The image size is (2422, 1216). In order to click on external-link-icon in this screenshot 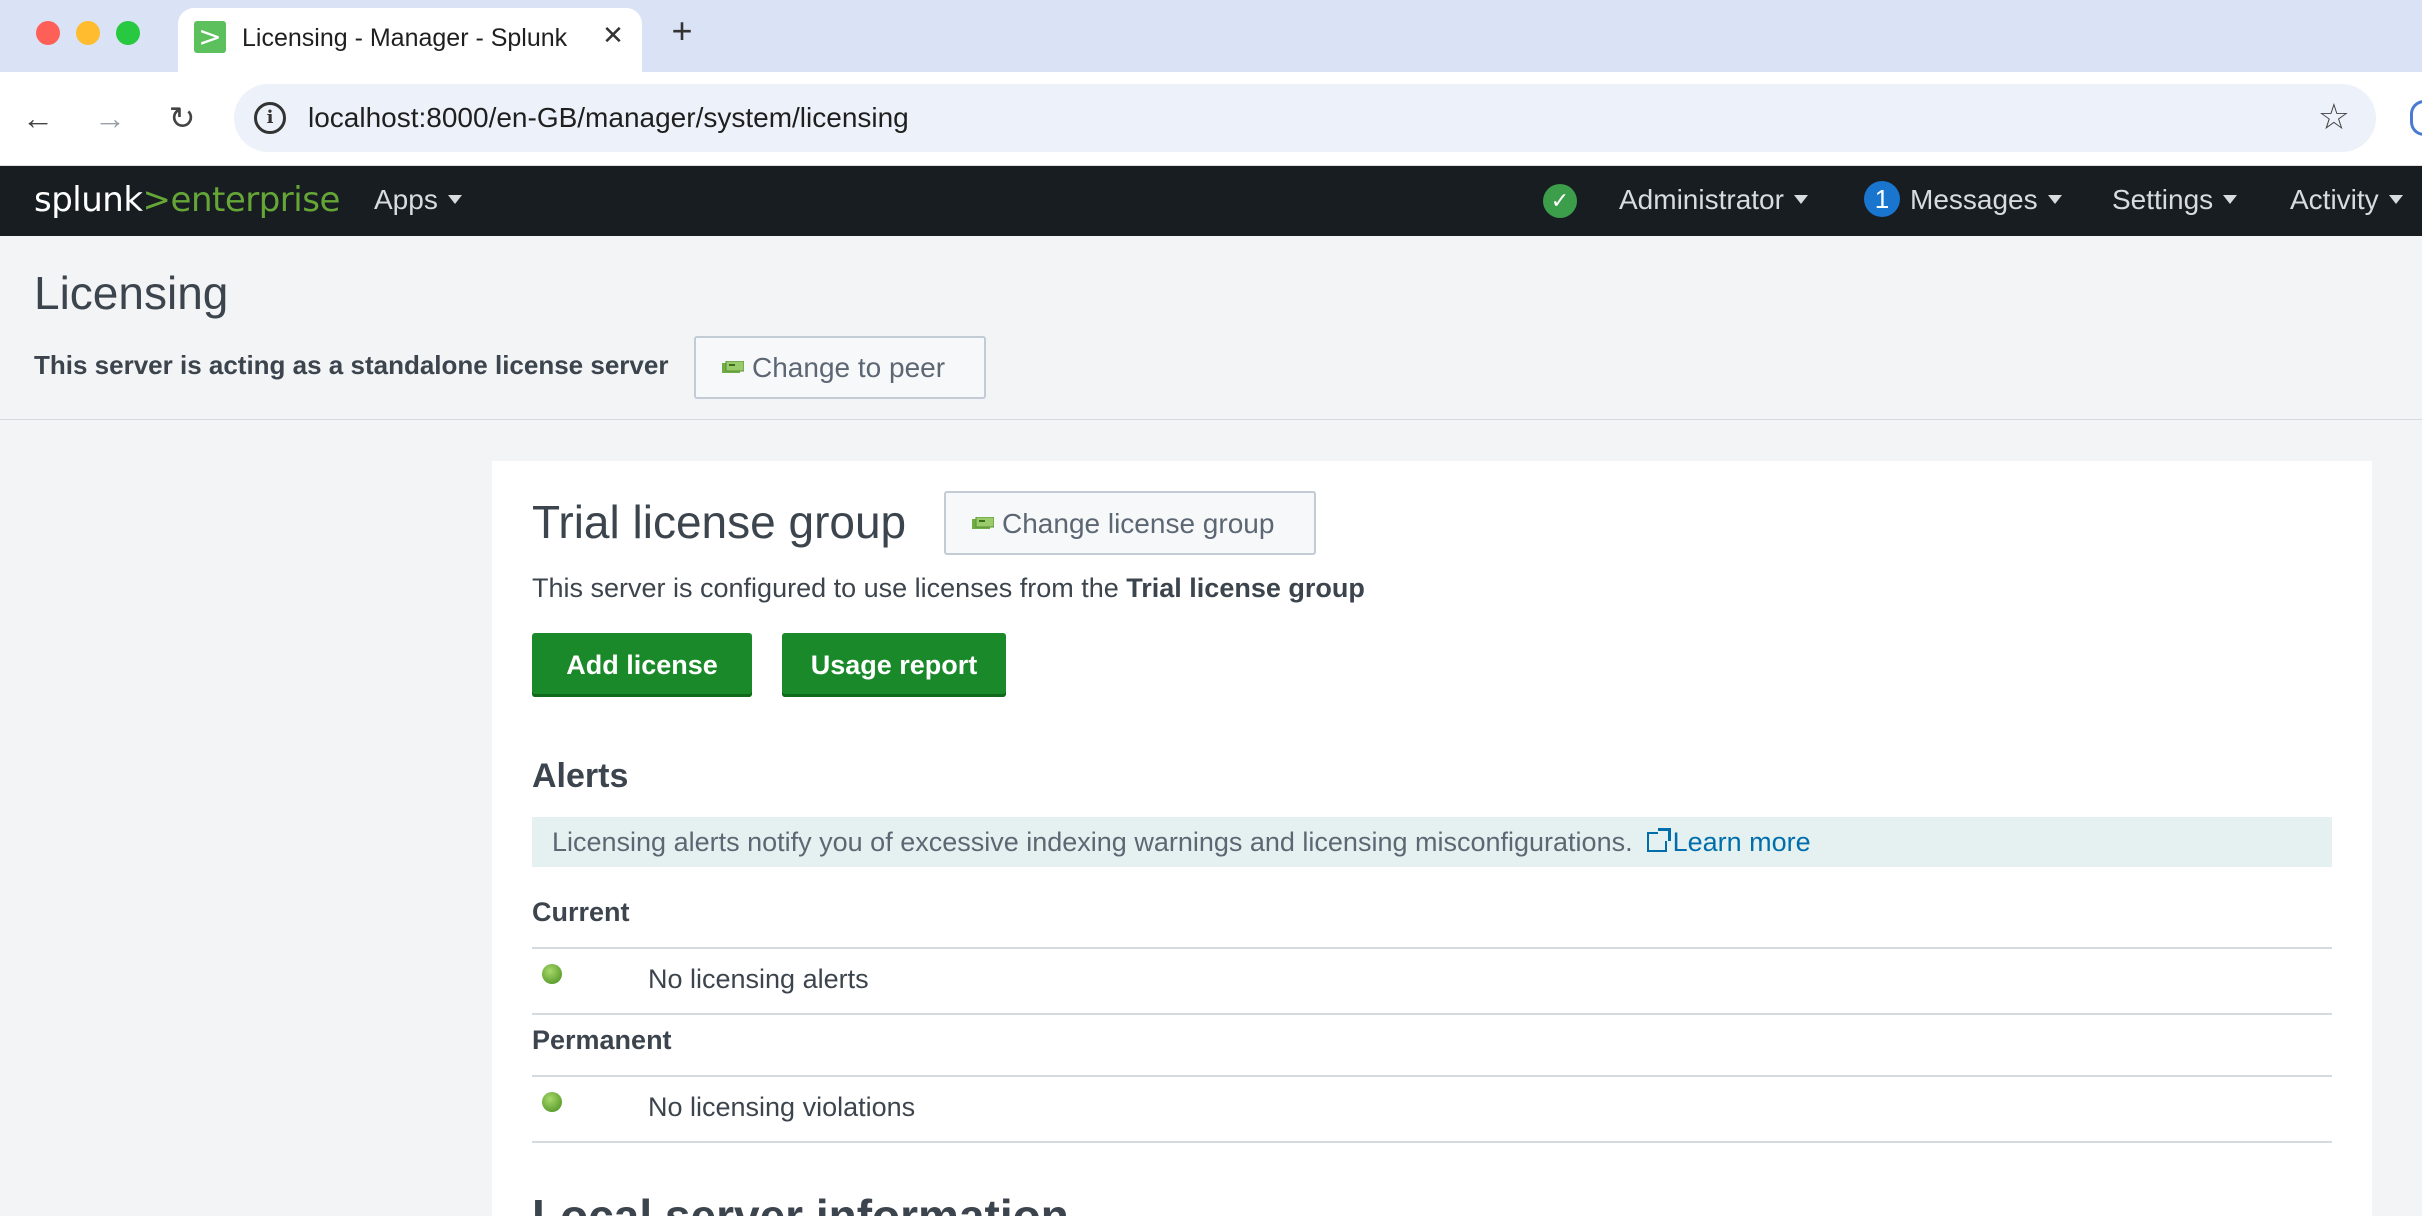, I will do `click(1658, 839)`.